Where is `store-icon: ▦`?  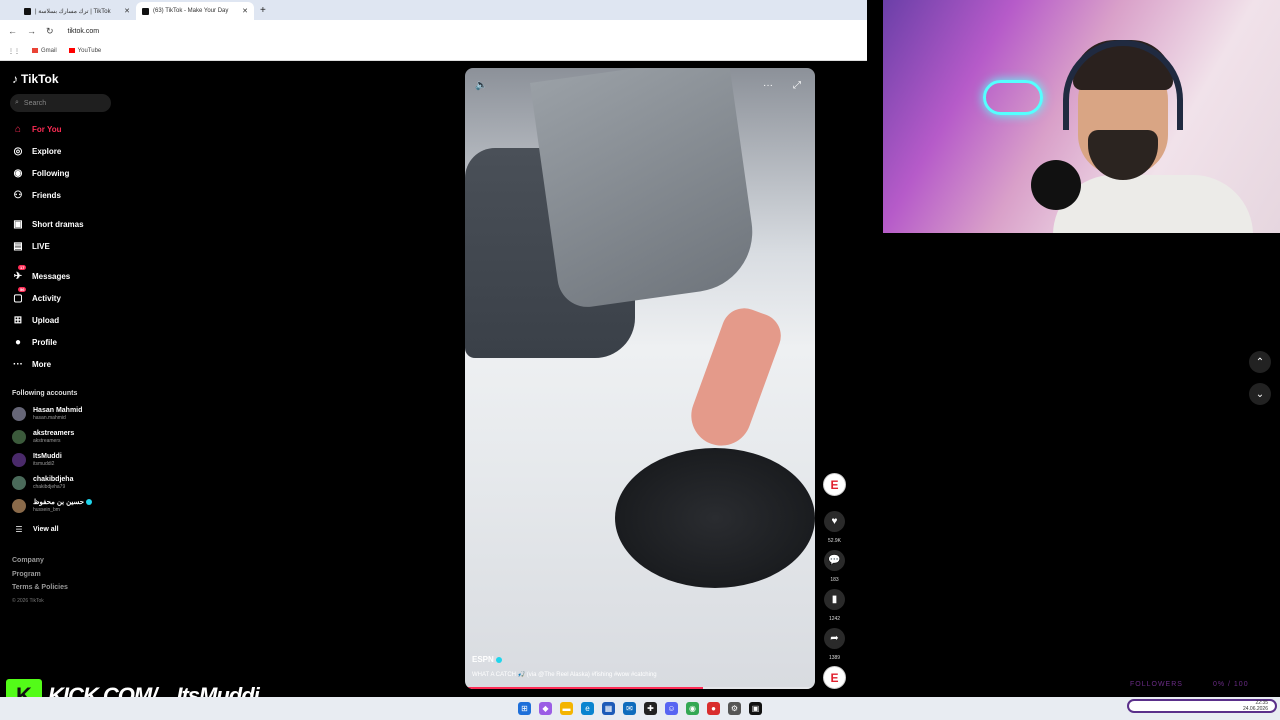
store-icon: ▦ is located at coordinates (608, 708).